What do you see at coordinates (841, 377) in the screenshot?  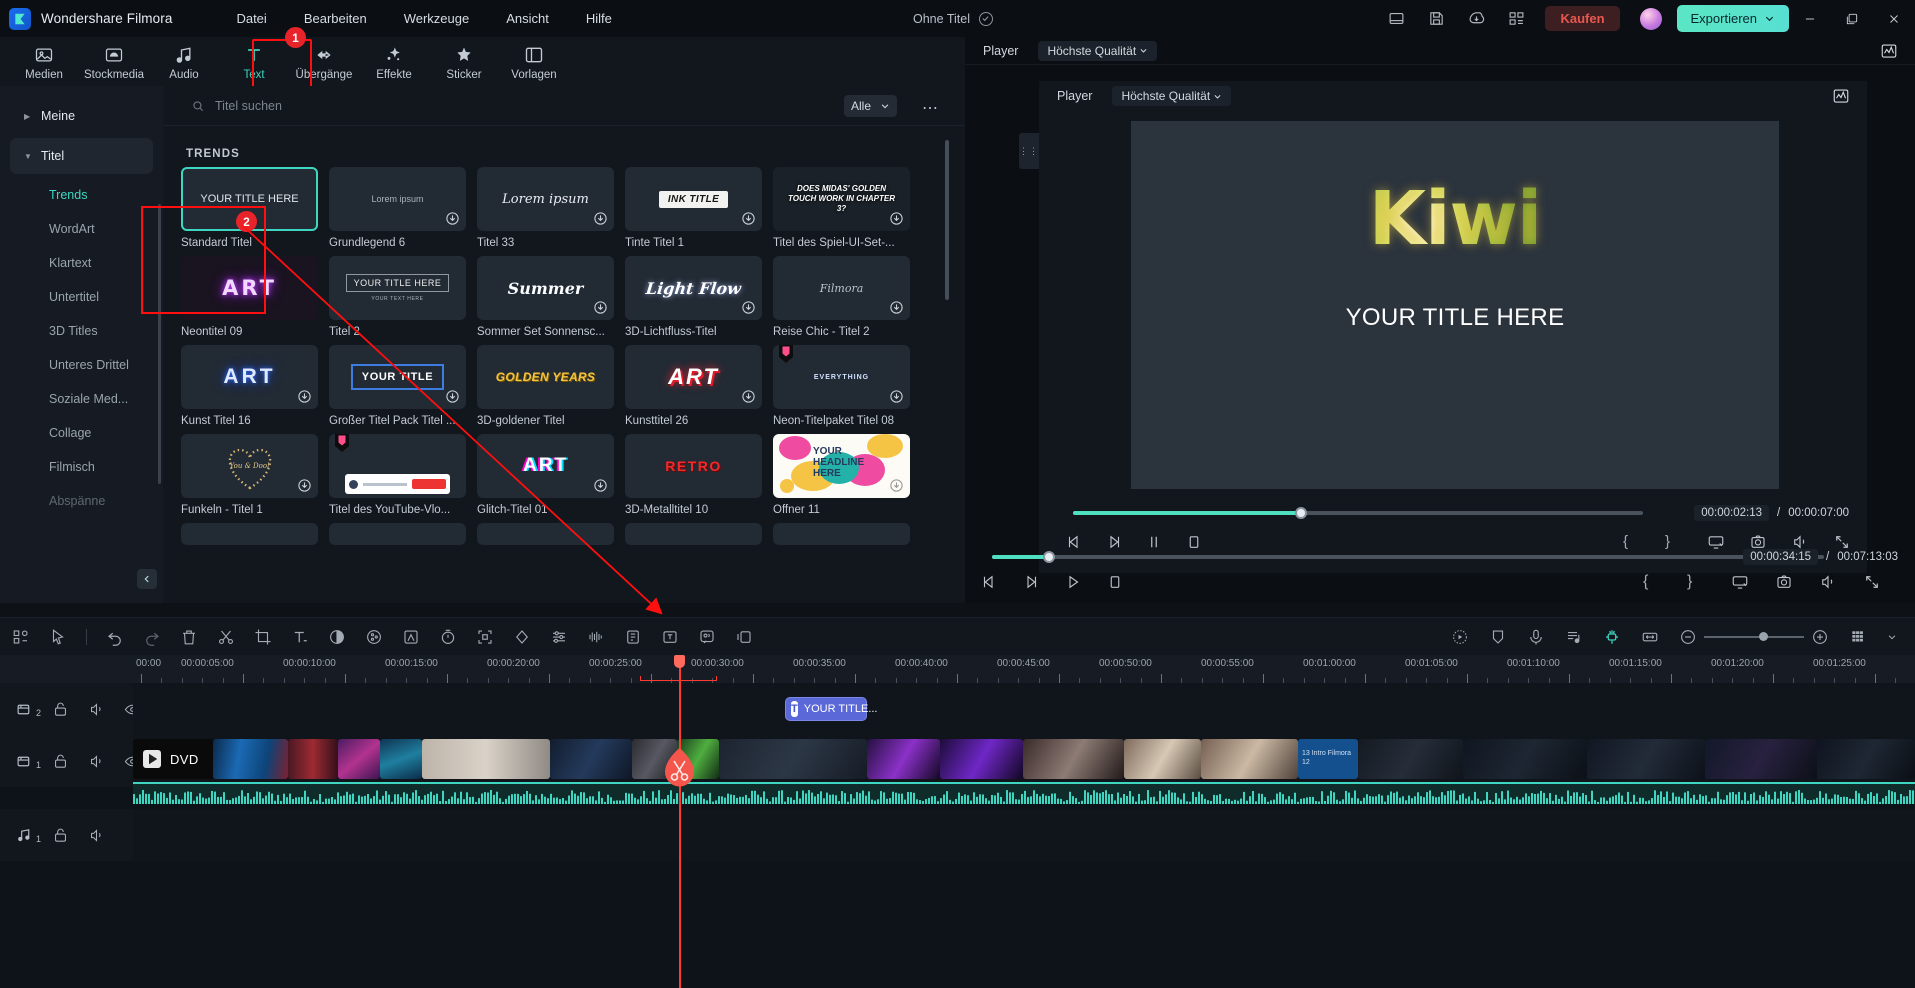 I see `template-thumb: EVERYTHING` at bounding box center [841, 377].